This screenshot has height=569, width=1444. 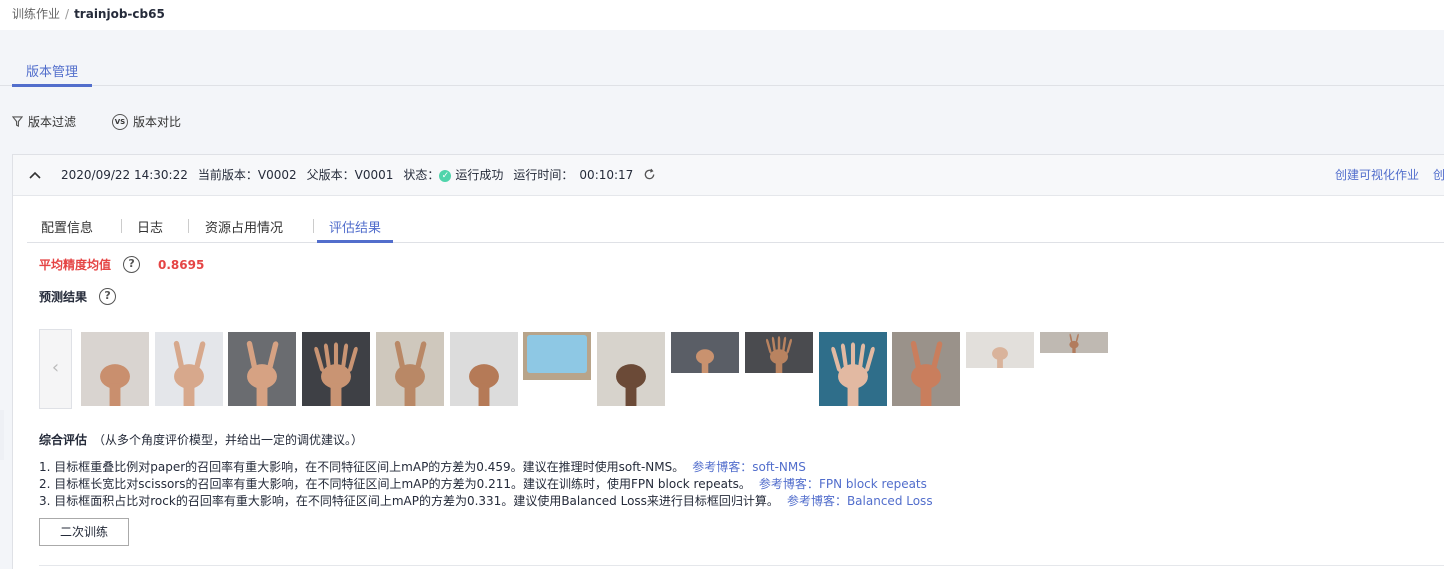 I want to click on ref-link-soft-nms: soft-NMS, so click(x=779, y=467).